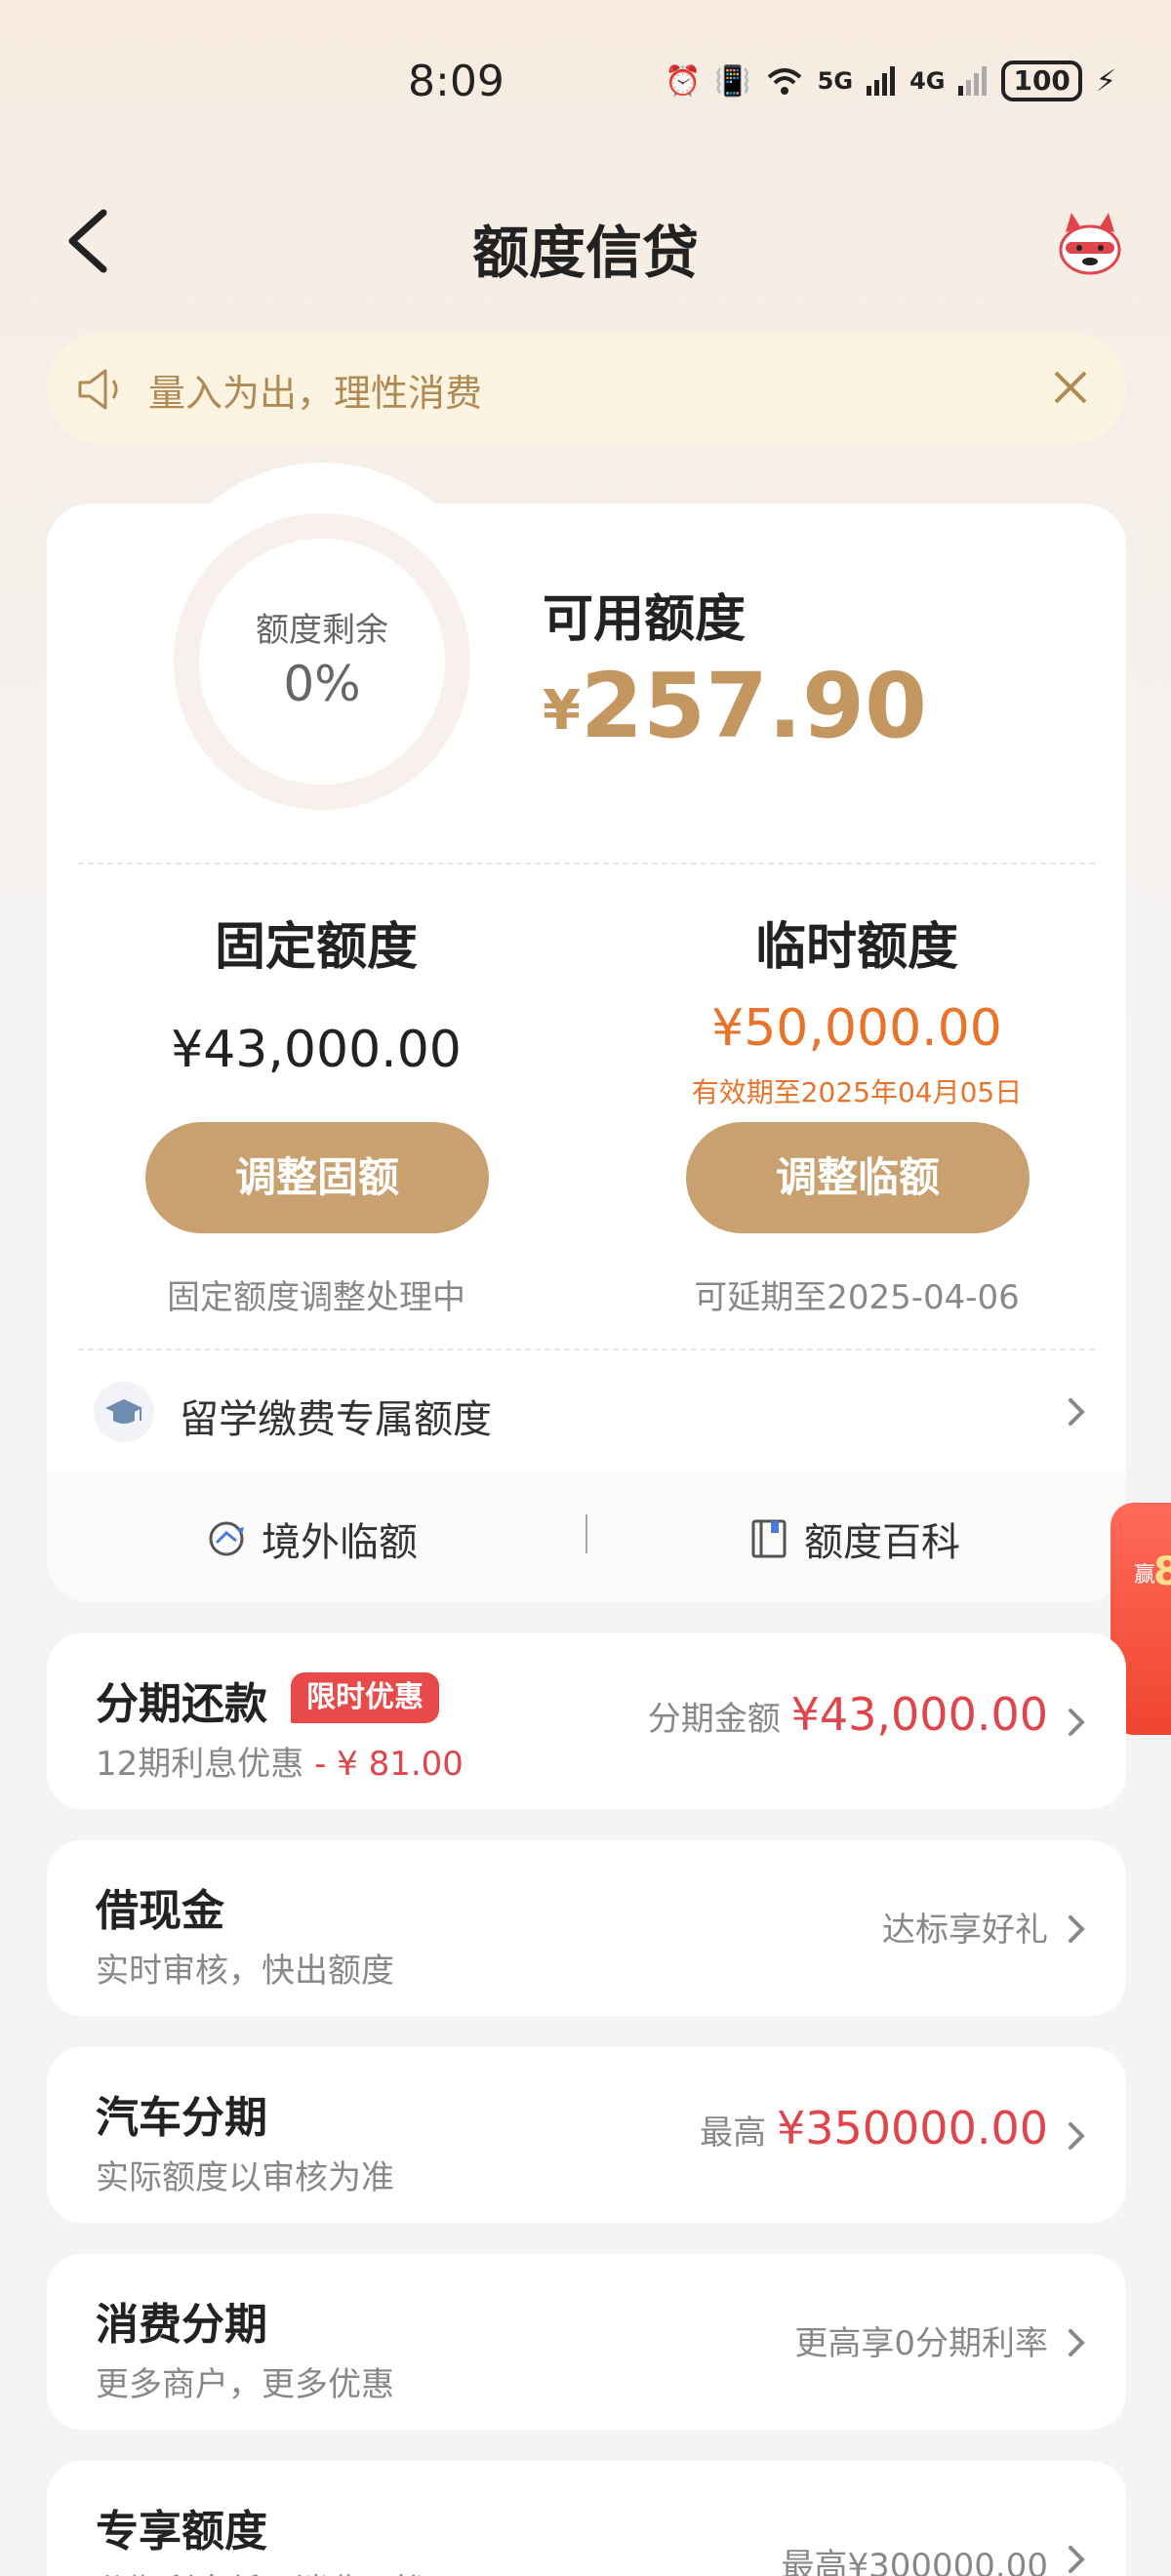 This screenshot has height=2576, width=1171. What do you see at coordinates (98, 389) in the screenshot?
I see `speaker-icon` at bounding box center [98, 389].